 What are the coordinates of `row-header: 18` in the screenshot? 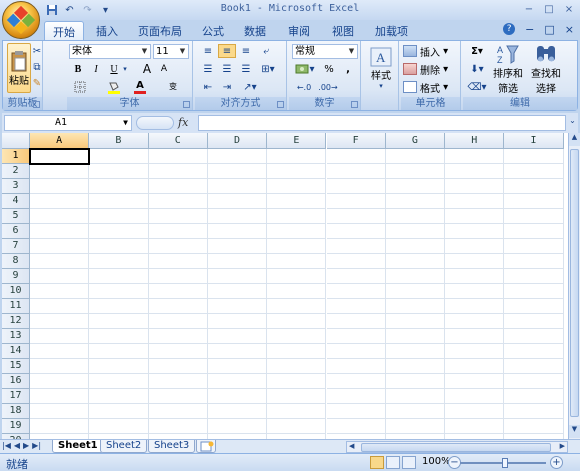 It's located at (16, 411).